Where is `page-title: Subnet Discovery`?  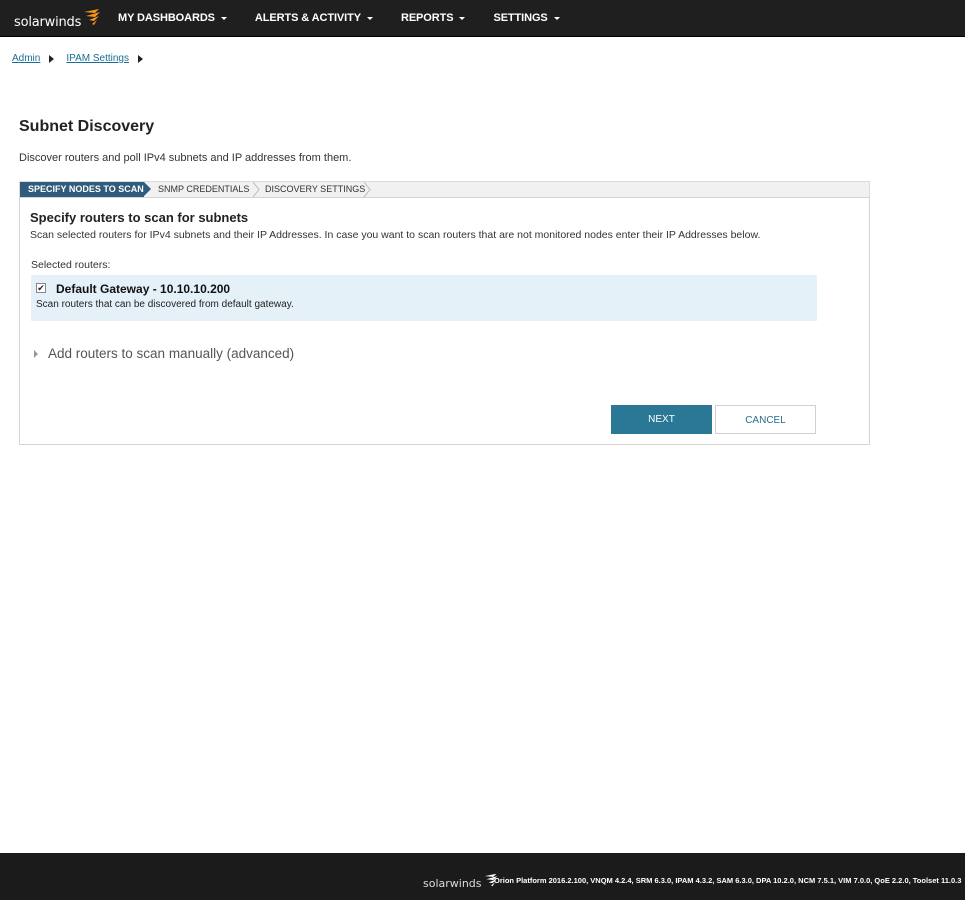 page-title: Subnet Discovery is located at coordinates (87, 126).